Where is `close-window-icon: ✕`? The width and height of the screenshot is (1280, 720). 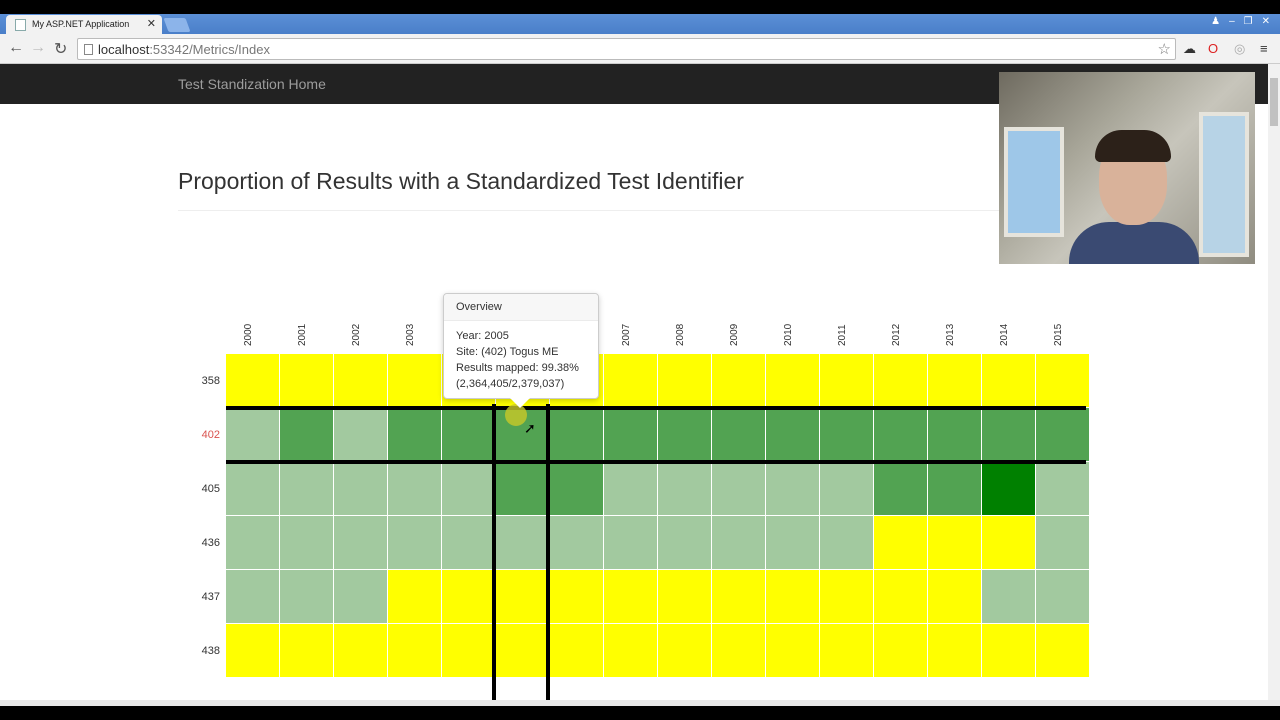 close-window-icon: ✕ is located at coordinates (1266, 21).